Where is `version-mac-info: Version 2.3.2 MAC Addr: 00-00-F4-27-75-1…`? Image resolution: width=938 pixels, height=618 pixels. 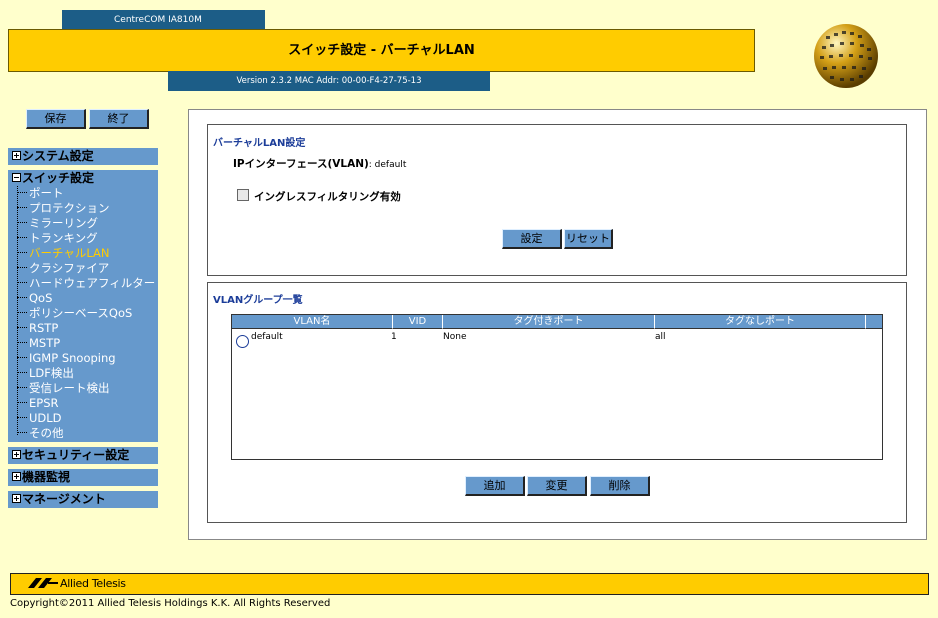
version-mac-info: Version 2.3.2 MAC Addr: 00-00-F4-27-75-1… is located at coordinates (329, 81).